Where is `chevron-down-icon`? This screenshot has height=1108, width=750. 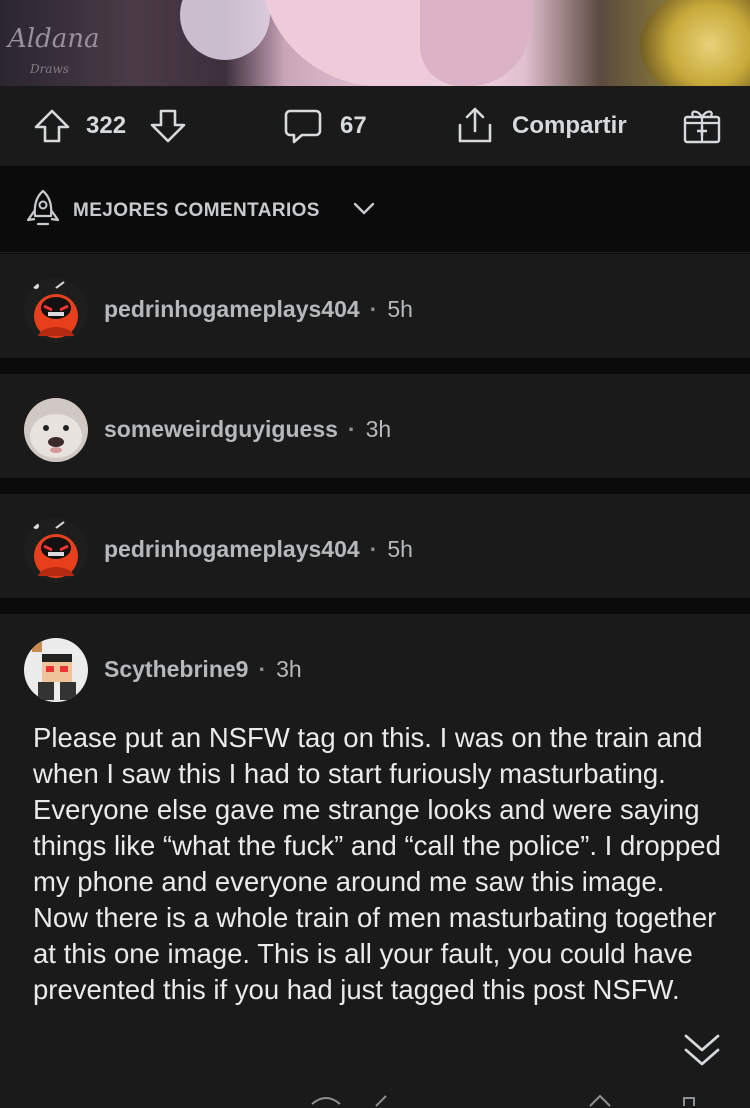 chevron-down-icon is located at coordinates (364, 211).